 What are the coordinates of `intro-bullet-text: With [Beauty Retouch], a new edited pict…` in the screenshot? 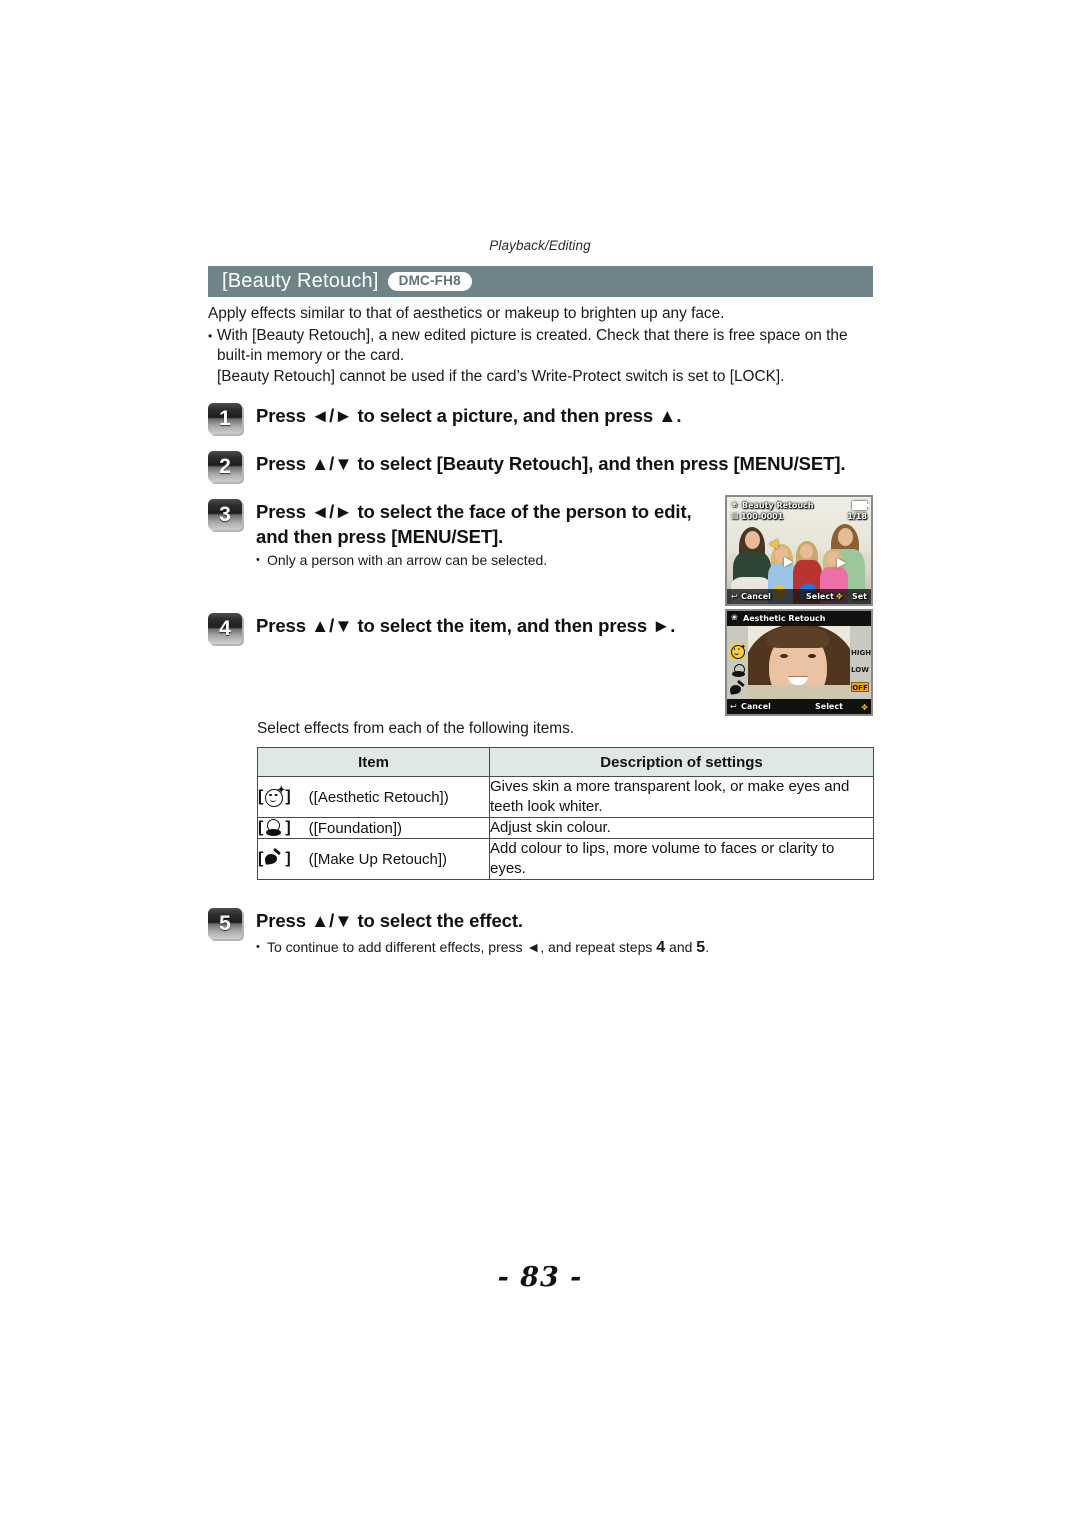 It's located at (548, 357).